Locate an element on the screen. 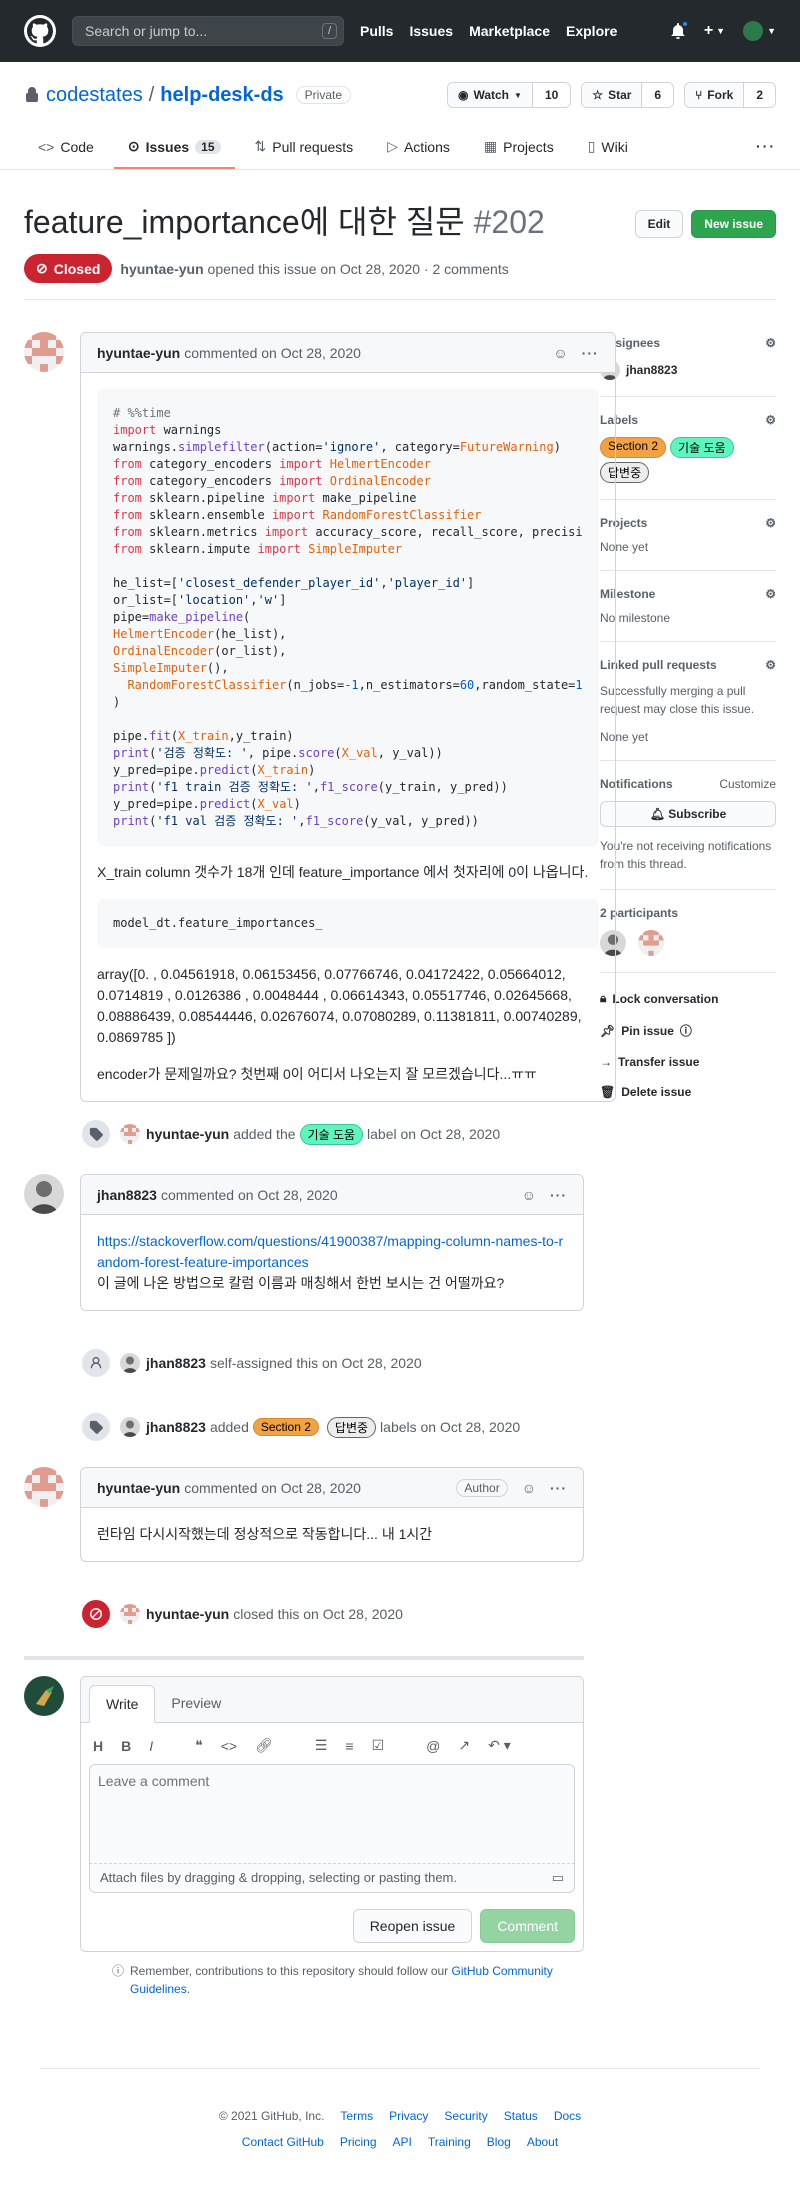 The height and width of the screenshot is (2211, 800). footer-link-status: Status is located at coordinates (521, 2116).